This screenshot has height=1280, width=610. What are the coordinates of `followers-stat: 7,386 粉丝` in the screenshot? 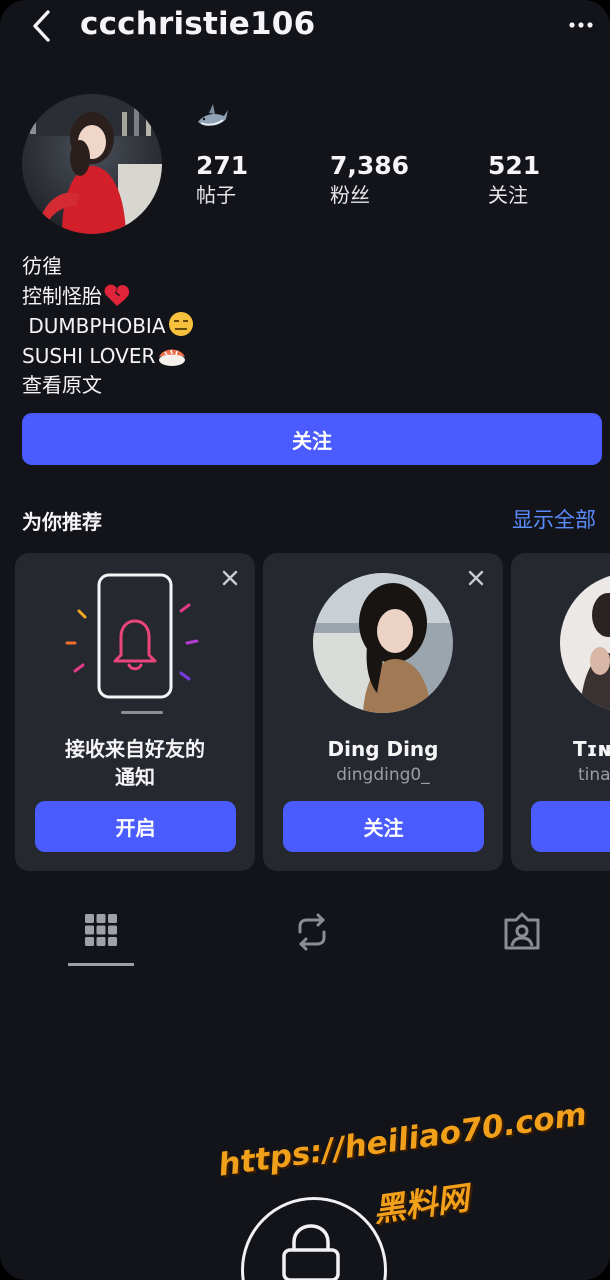 It's located at (369, 179).